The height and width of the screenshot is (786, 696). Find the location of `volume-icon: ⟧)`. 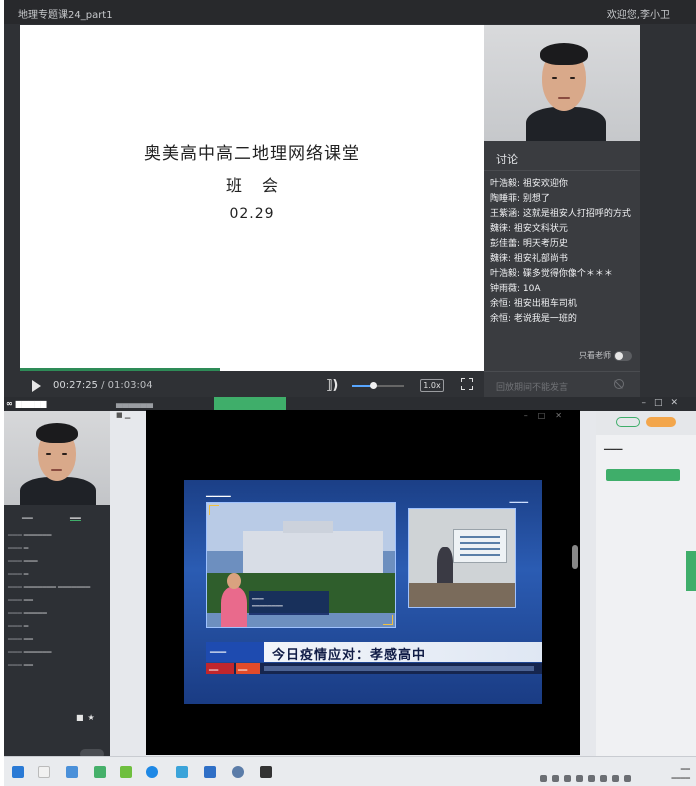

volume-icon: ⟧) is located at coordinates (332, 385).